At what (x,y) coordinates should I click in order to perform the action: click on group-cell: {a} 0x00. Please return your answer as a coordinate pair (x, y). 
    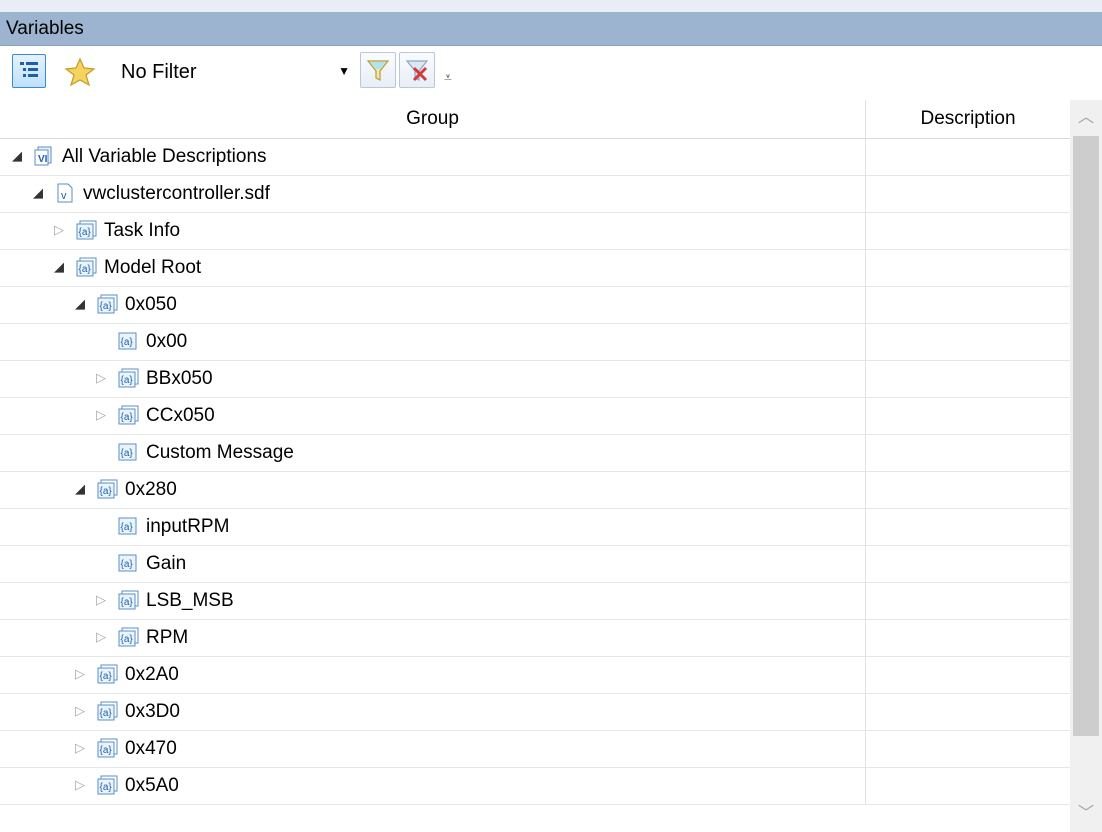
    Looking at the image, I should click on (433, 342).